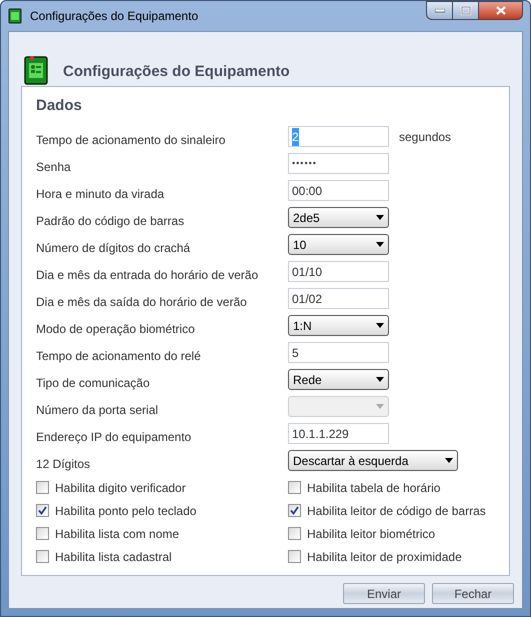 Image resolution: width=531 pixels, height=617 pixels. I want to click on dialog-heading: Configurações do Equipamento, so click(176, 72).